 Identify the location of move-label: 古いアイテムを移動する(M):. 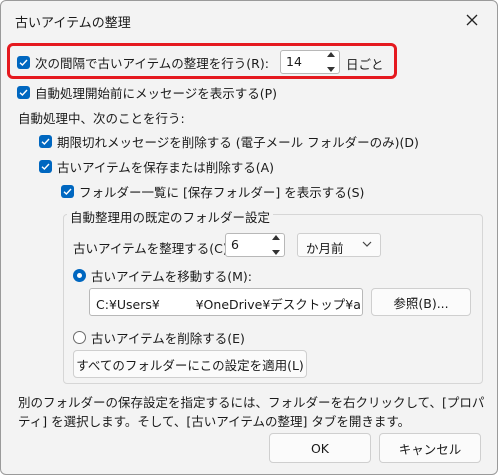
(172, 276).